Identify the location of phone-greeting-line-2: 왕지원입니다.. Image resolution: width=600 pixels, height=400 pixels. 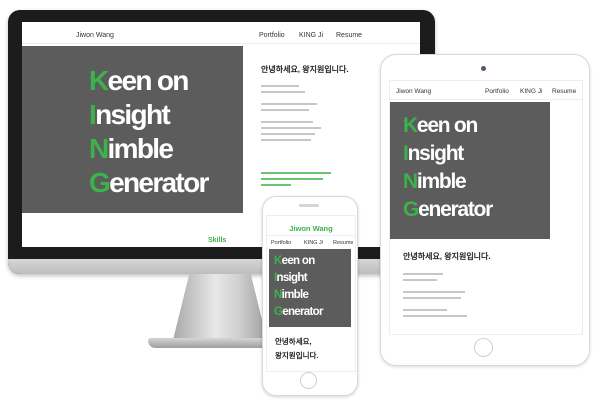
(297, 355).